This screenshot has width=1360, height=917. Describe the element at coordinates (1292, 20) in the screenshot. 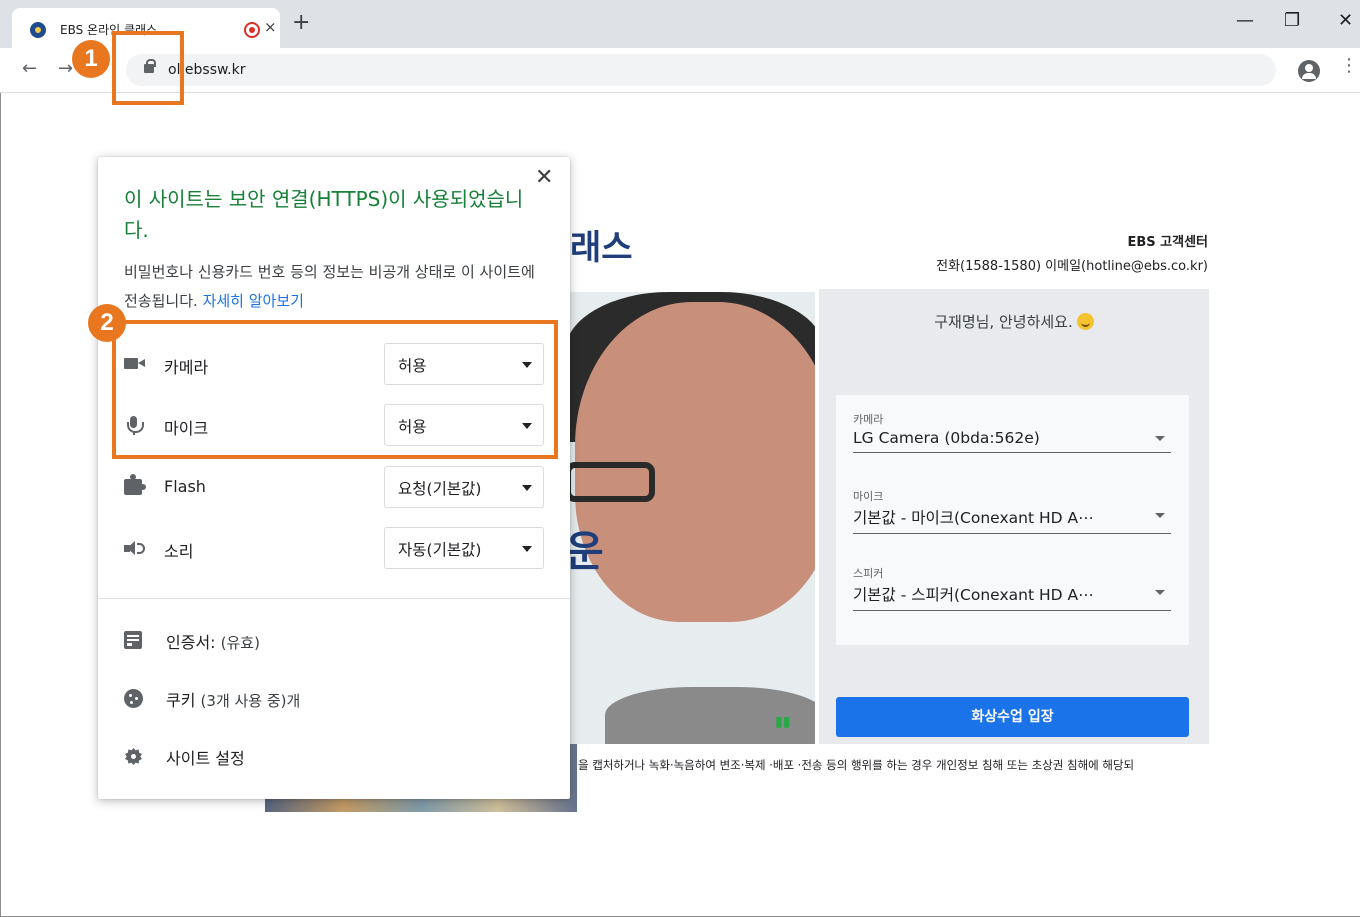

I see `restore-button: ❐` at that location.